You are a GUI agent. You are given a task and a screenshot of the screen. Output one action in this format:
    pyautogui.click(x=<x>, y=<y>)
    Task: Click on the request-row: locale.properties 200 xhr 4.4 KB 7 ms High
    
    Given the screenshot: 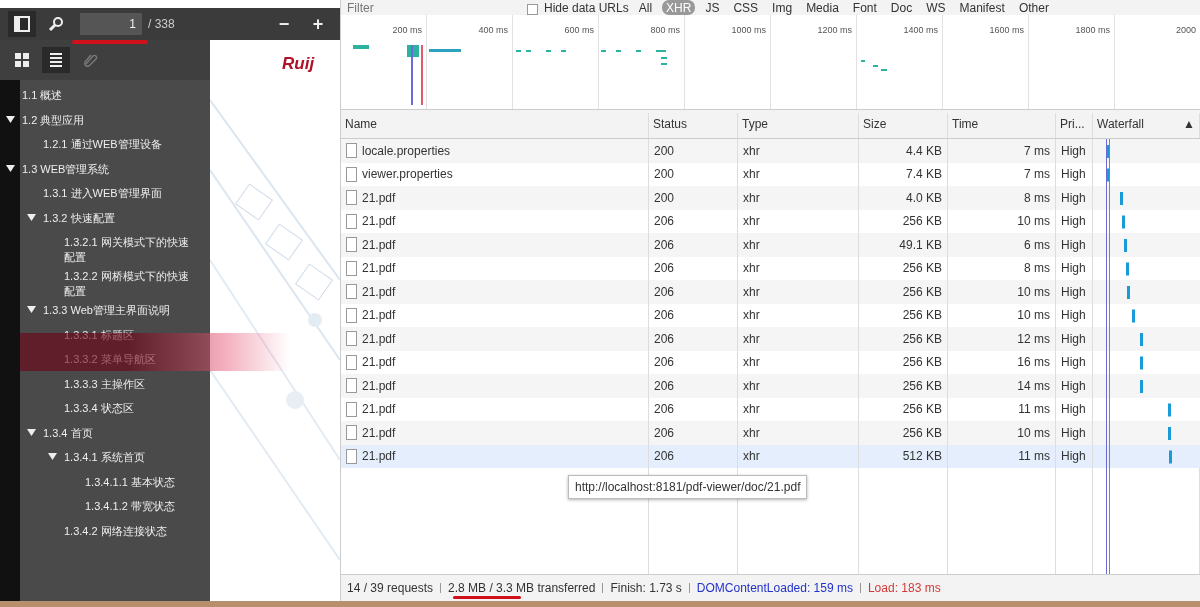 What is the action you would take?
    pyautogui.click(x=770, y=151)
    